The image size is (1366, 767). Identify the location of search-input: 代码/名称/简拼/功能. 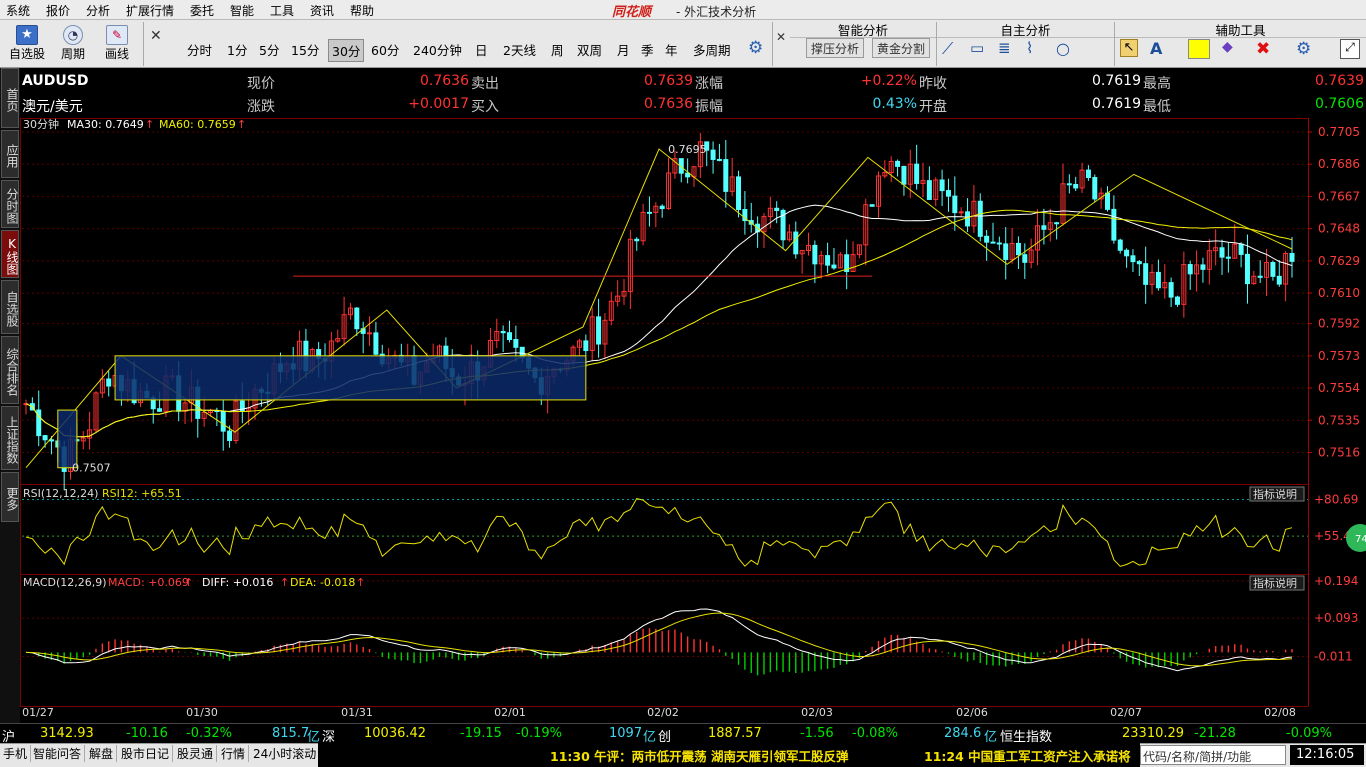
(1213, 755).